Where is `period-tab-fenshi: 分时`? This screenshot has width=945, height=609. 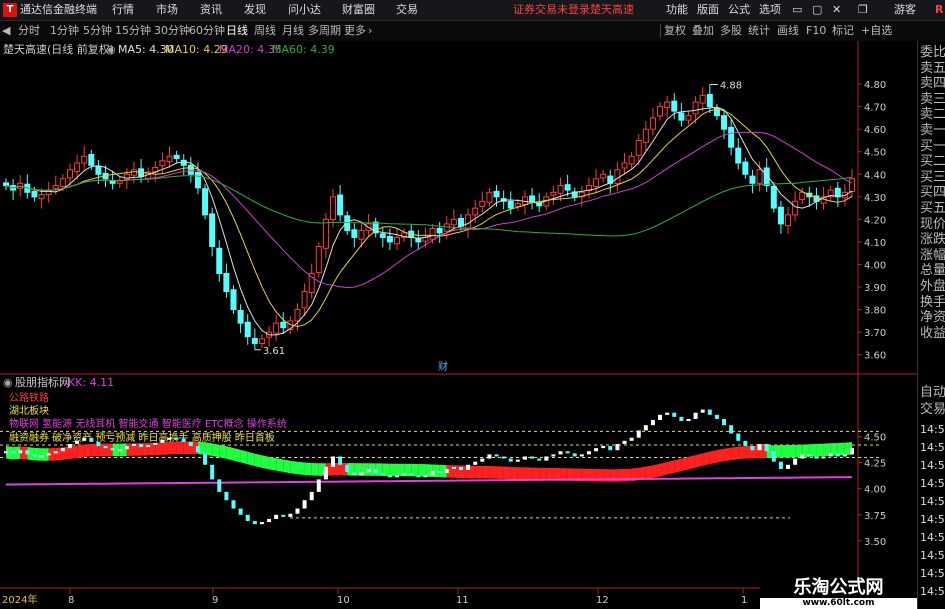
period-tab-fenshi: 分时 is located at coordinates (29, 31).